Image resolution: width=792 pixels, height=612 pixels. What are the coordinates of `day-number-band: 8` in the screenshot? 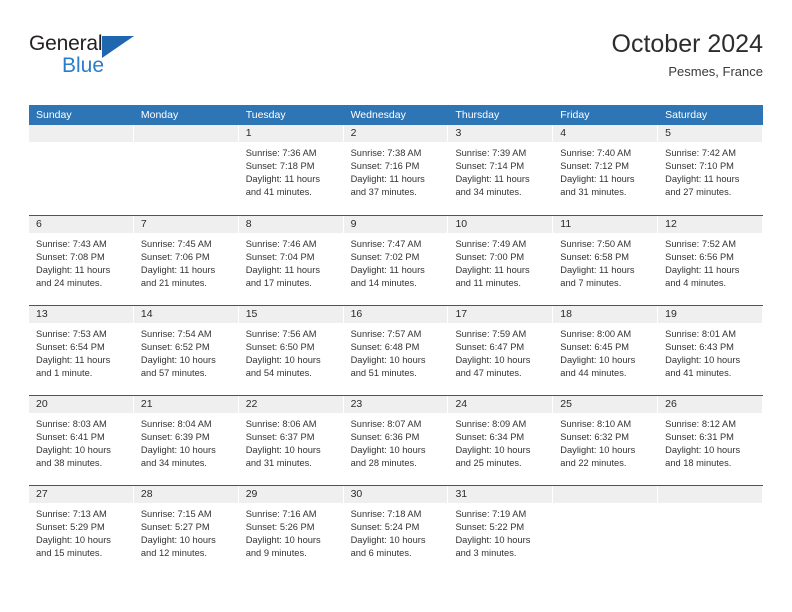 It's located at (291, 224).